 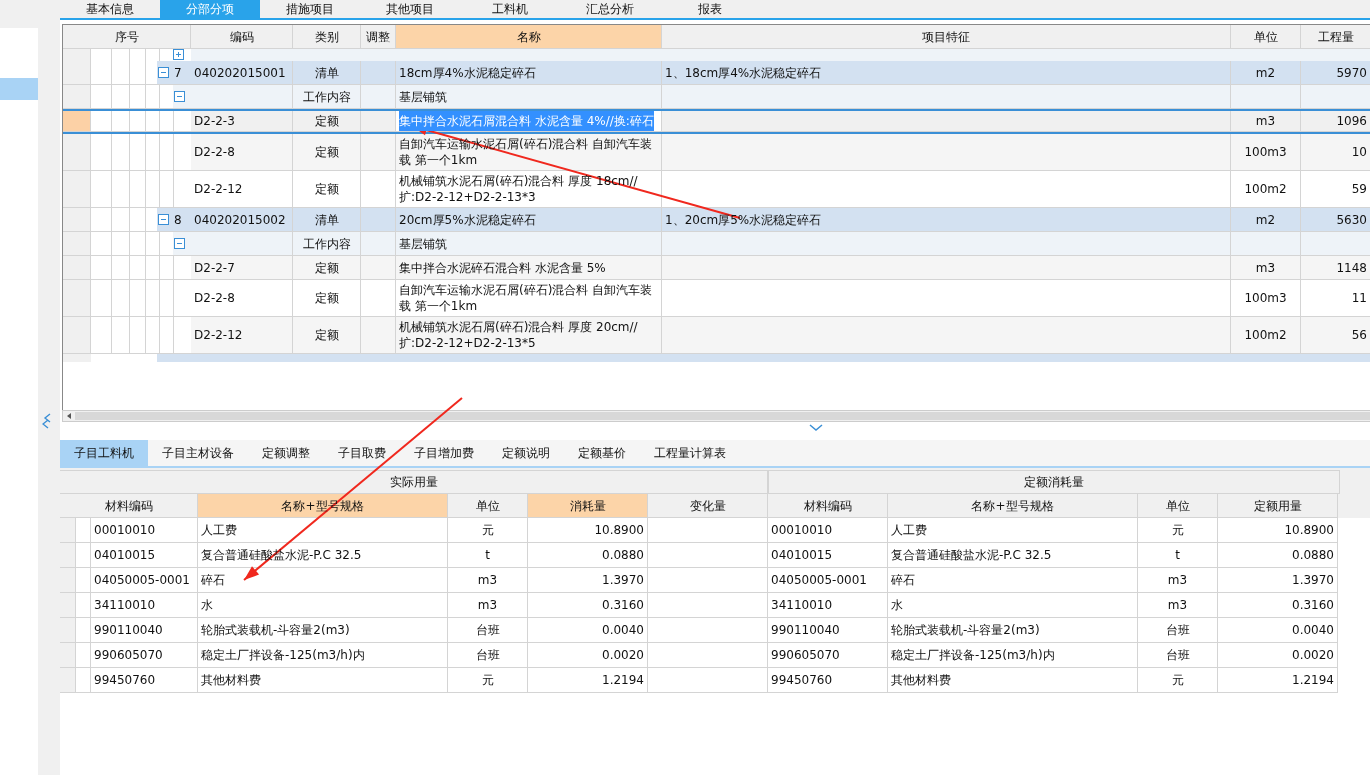 What do you see at coordinates (602, 453) in the screenshot?
I see `tab: 定额基价` at bounding box center [602, 453].